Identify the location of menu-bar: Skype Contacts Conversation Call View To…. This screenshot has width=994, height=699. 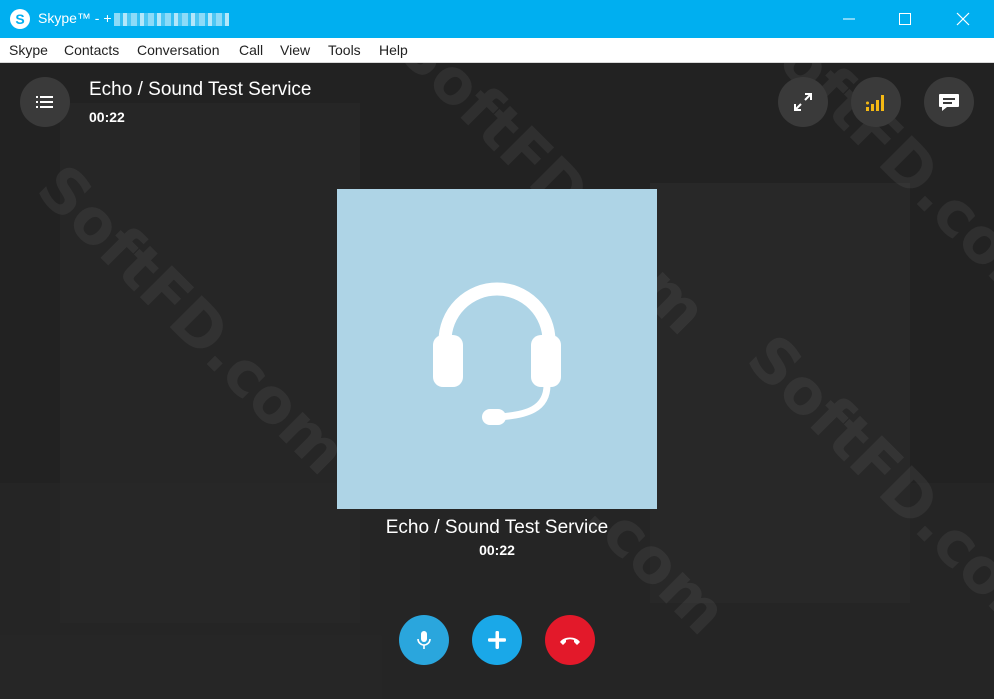
(497, 50).